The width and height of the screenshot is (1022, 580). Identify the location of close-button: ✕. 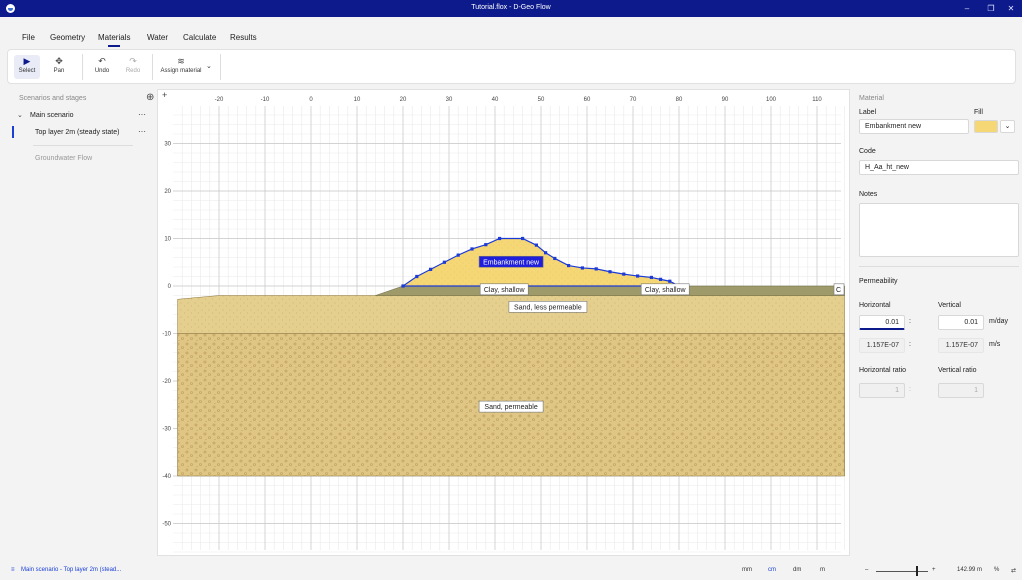
(1011, 8).